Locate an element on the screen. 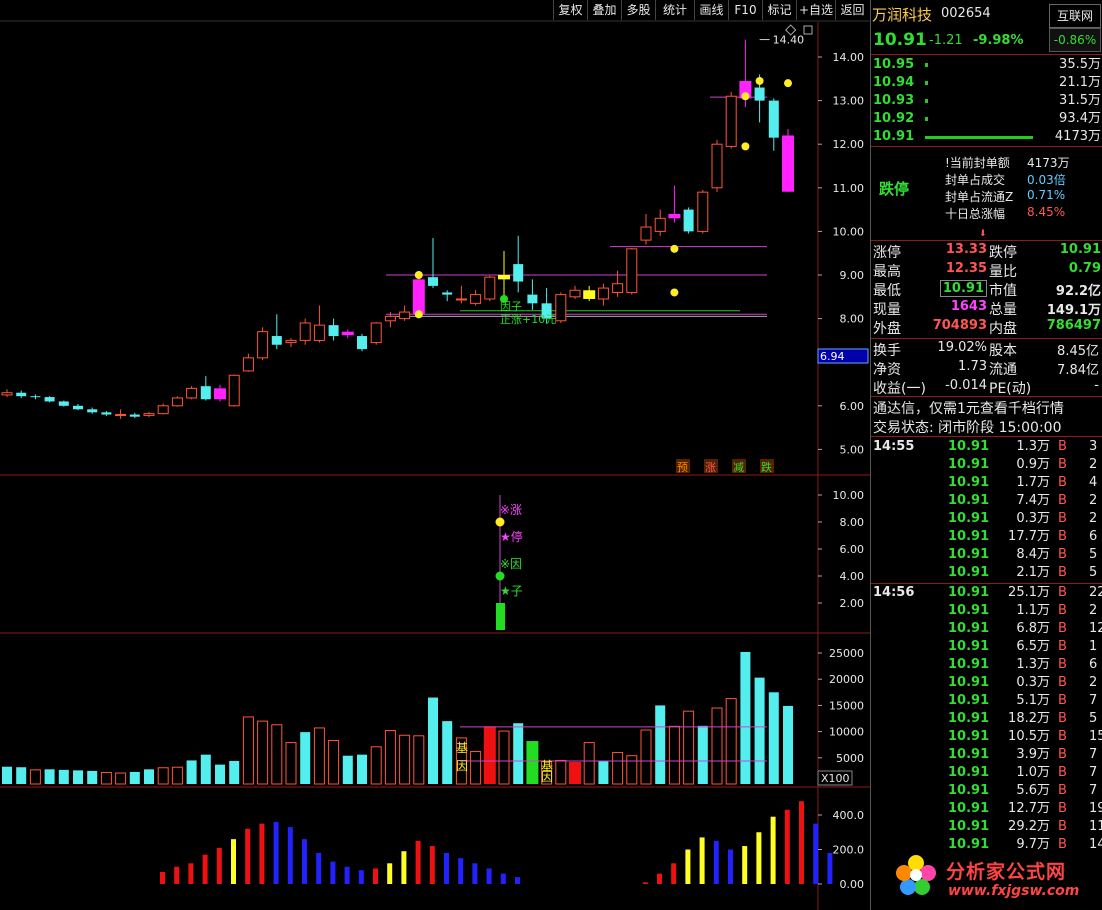  tick-volume: 0.9万 is located at coordinates (1033, 464).